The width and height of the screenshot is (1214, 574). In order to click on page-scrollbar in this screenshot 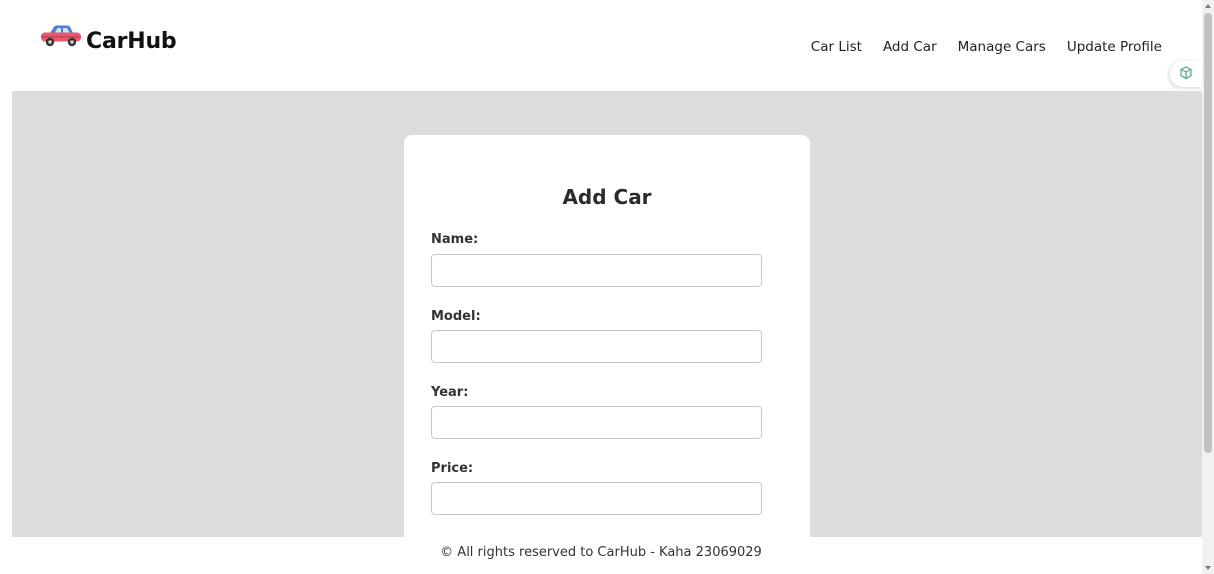, I will do `click(1208, 287)`.